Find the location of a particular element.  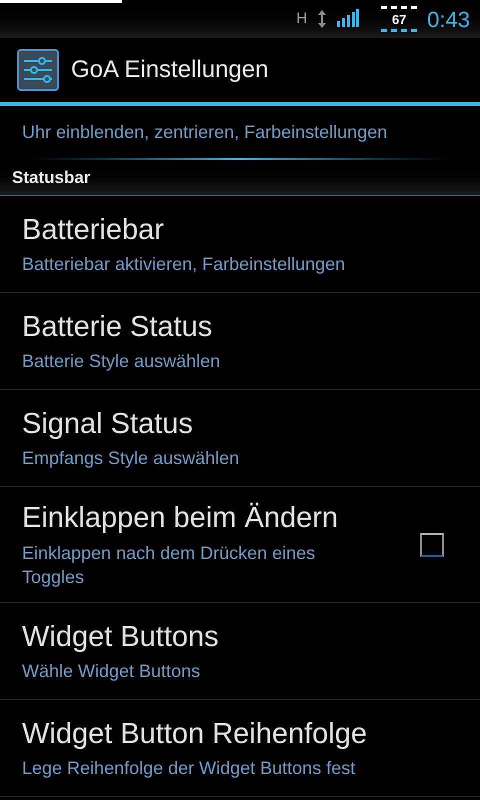

data-arrows-icon is located at coordinates (322, 19).